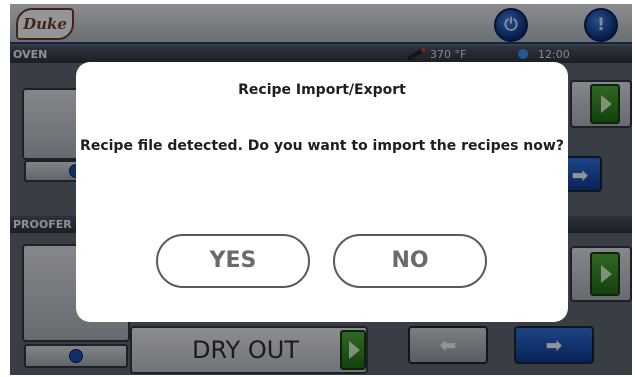 This screenshot has height=377, width=635. What do you see at coordinates (410, 261) in the screenshot?
I see `no-button: NO` at bounding box center [410, 261].